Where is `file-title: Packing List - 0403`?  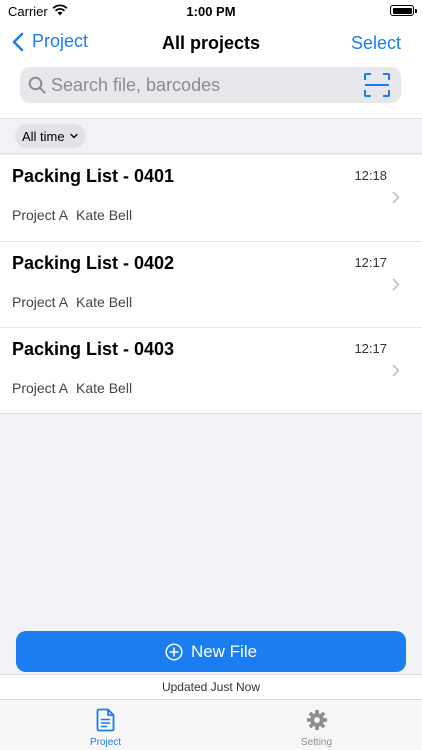 file-title: Packing List - 0403 is located at coordinates (93, 349).